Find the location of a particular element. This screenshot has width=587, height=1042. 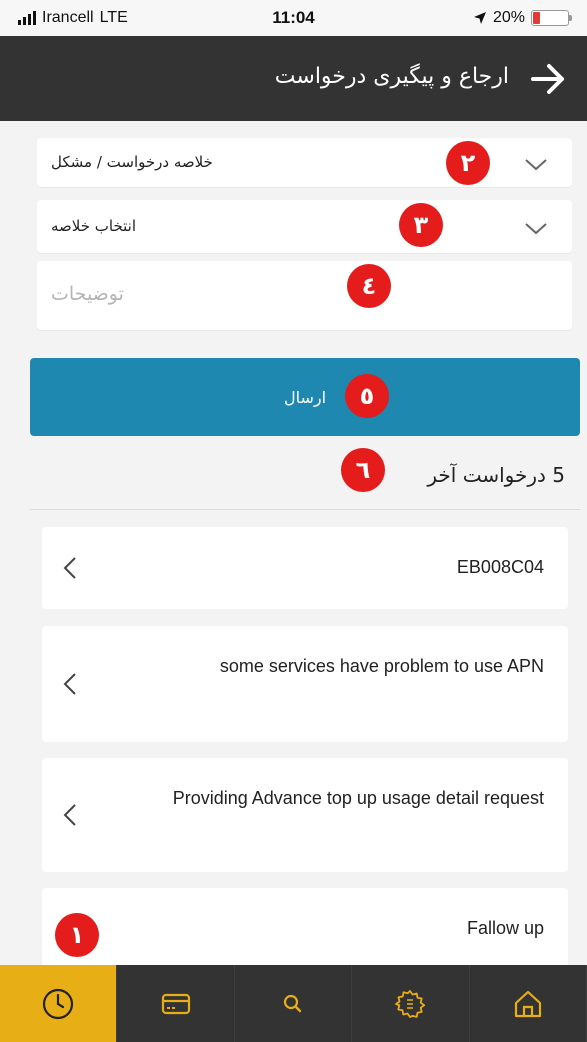

request-card-text: Fallow up is located at coordinates (505, 928).